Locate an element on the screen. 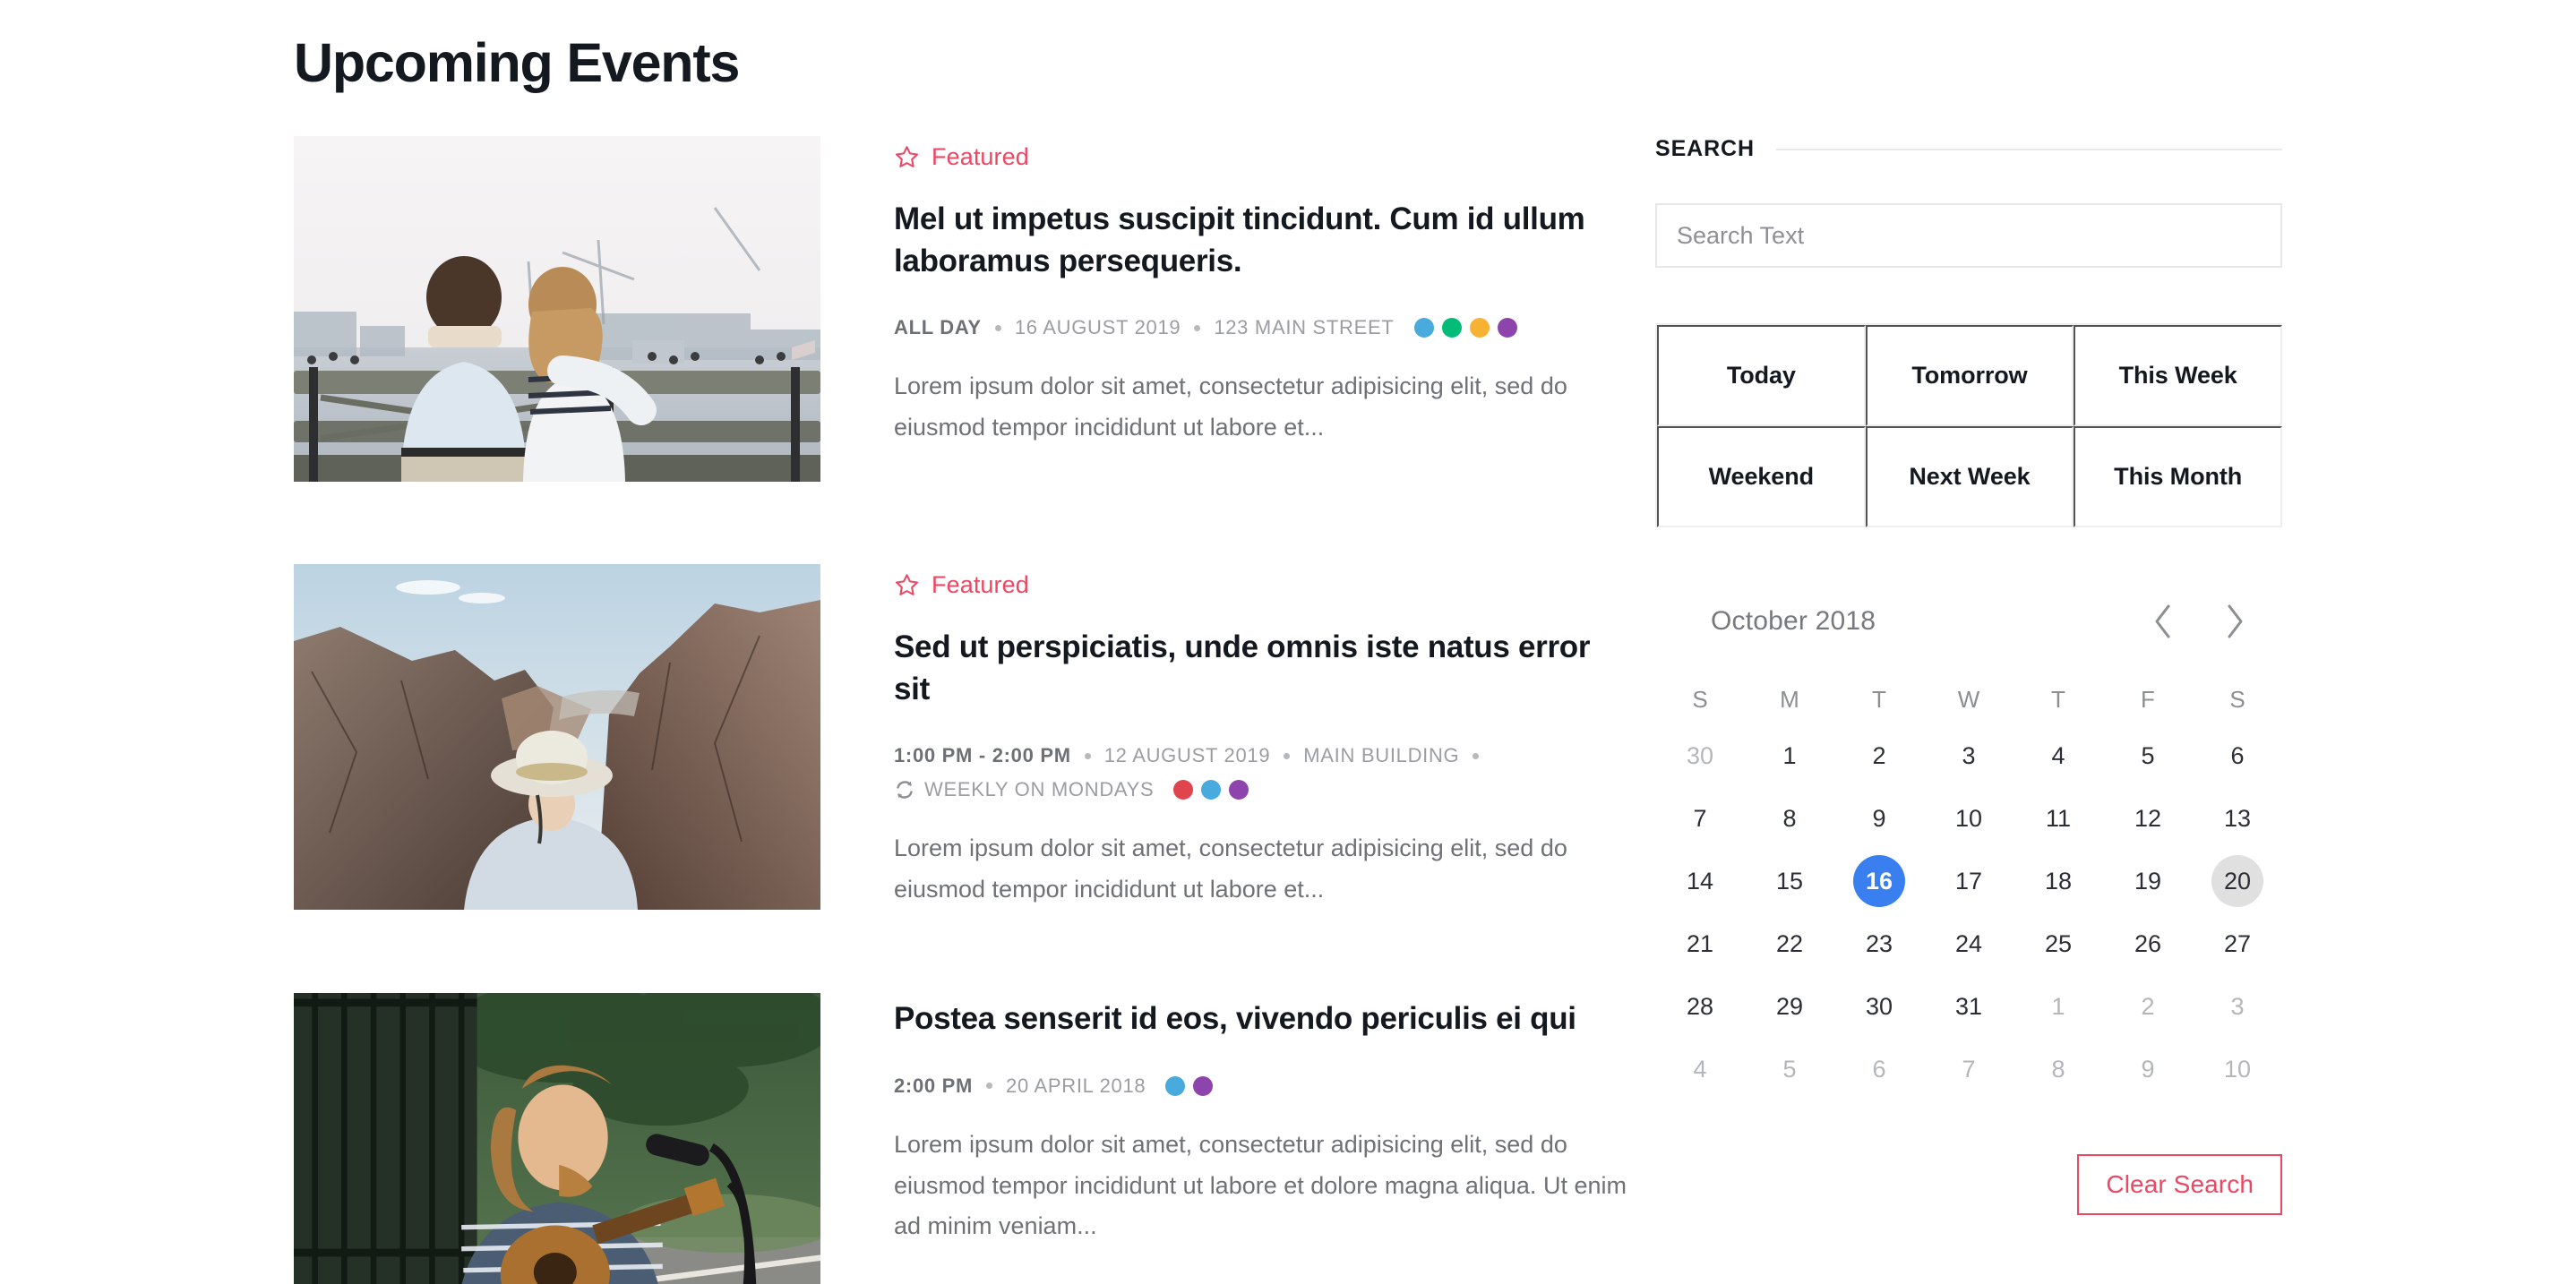 The image size is (2576, 1284). calendar-day-number: 3 is located at coordinates (2237, 1006).